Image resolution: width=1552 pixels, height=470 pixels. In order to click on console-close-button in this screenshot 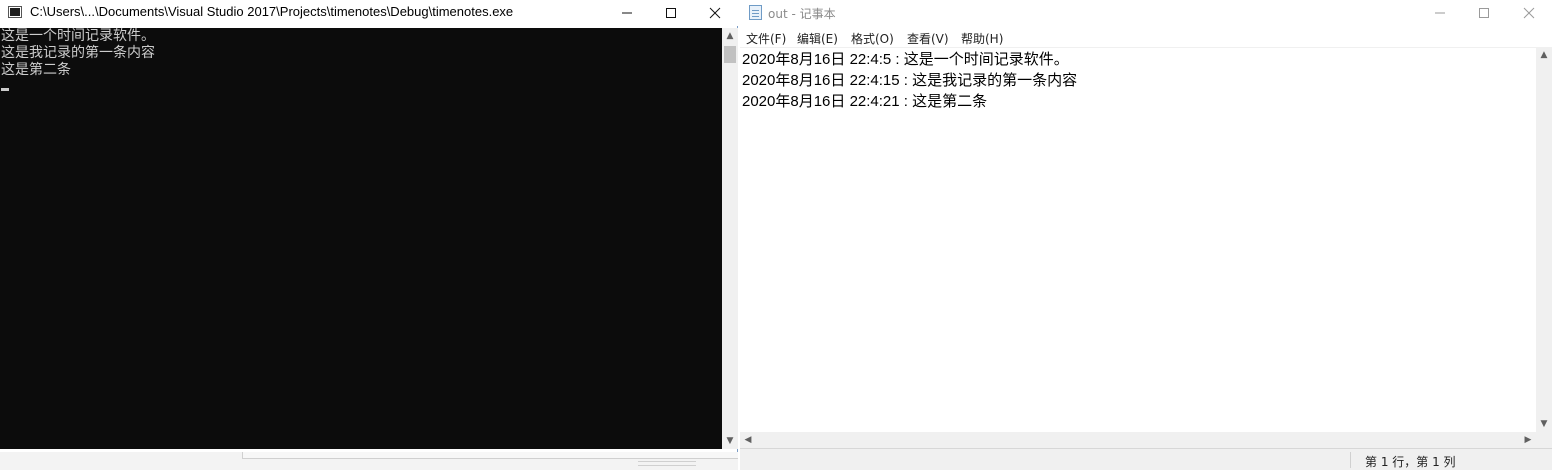, I will do `click(715, 13)`.